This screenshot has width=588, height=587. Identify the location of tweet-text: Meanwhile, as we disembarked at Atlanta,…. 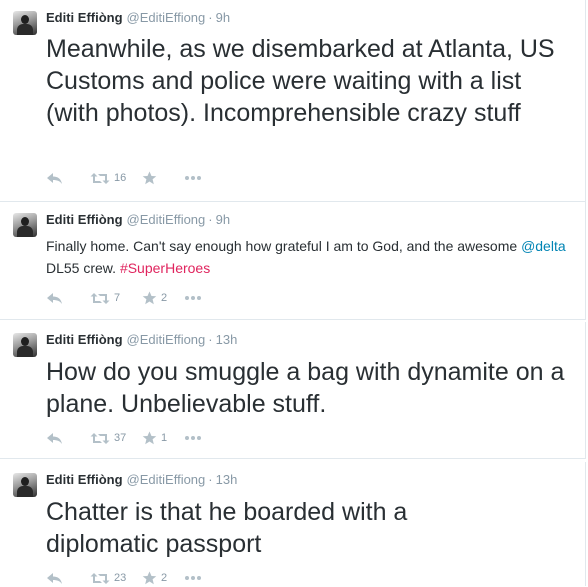
(300, 81).